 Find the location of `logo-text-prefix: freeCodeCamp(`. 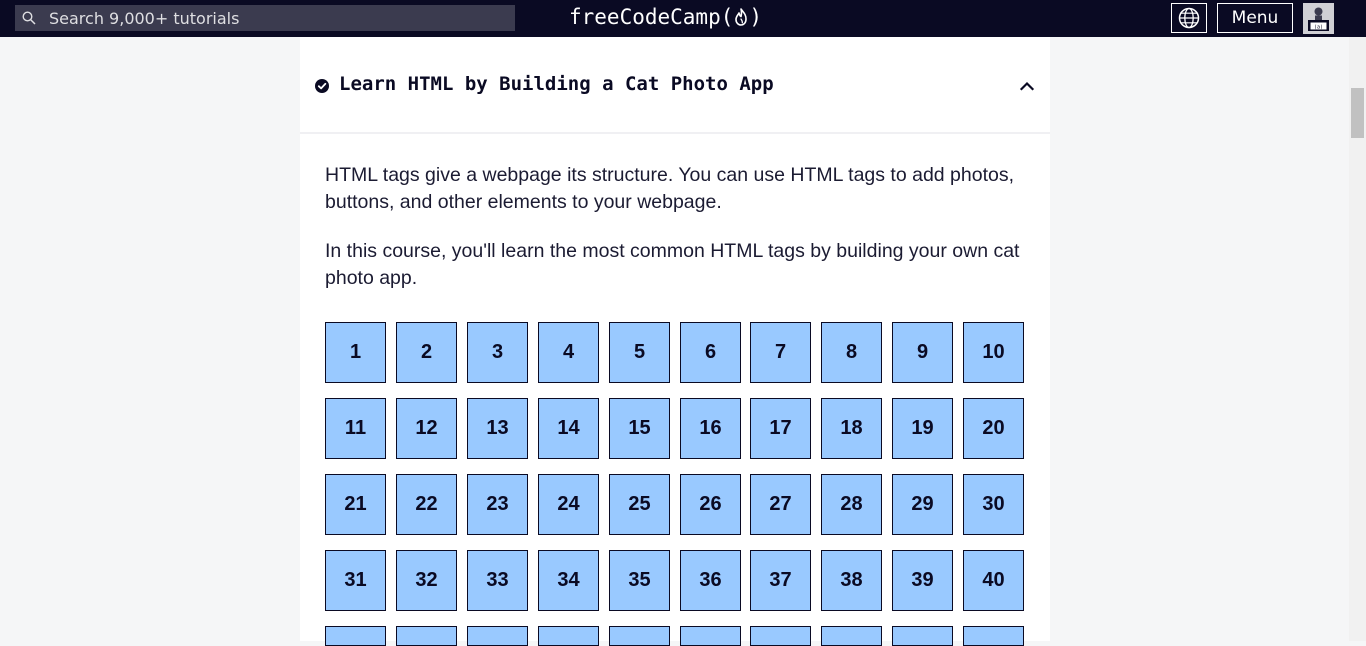

logo-text-prefix: freeCodeCamp( is located at coordinates (651, 17).